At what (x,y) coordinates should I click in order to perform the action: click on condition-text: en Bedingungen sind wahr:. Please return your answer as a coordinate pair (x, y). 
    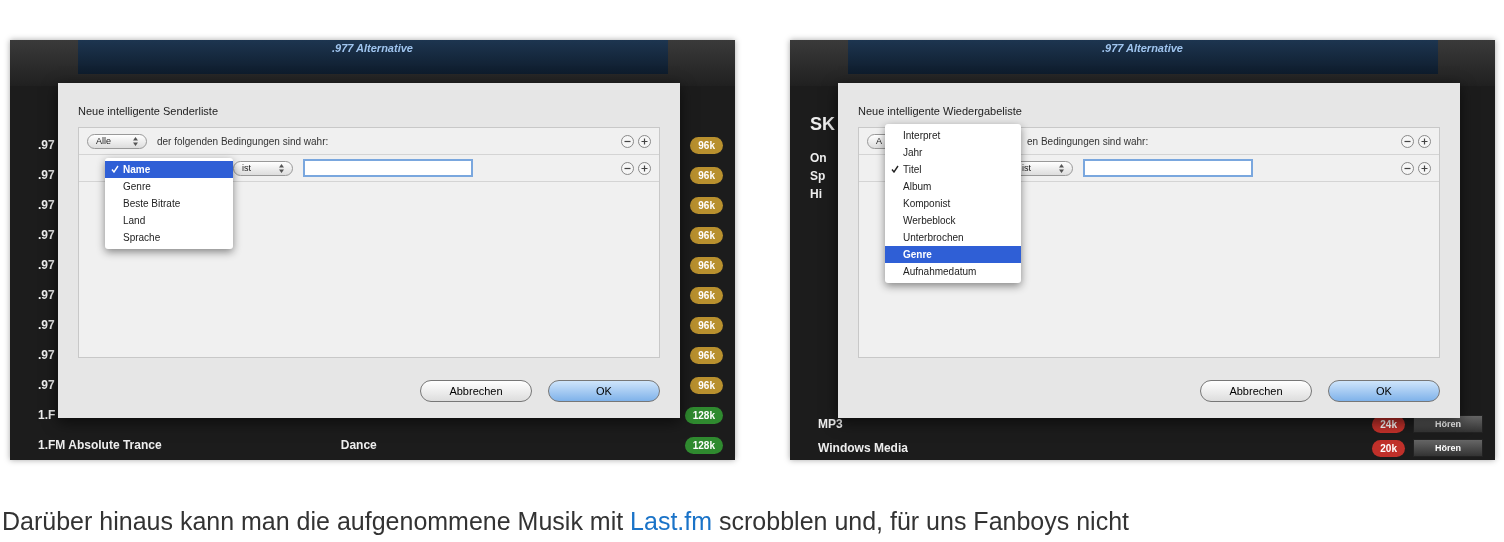
    Looking at the image, I should click on (1088, 141).